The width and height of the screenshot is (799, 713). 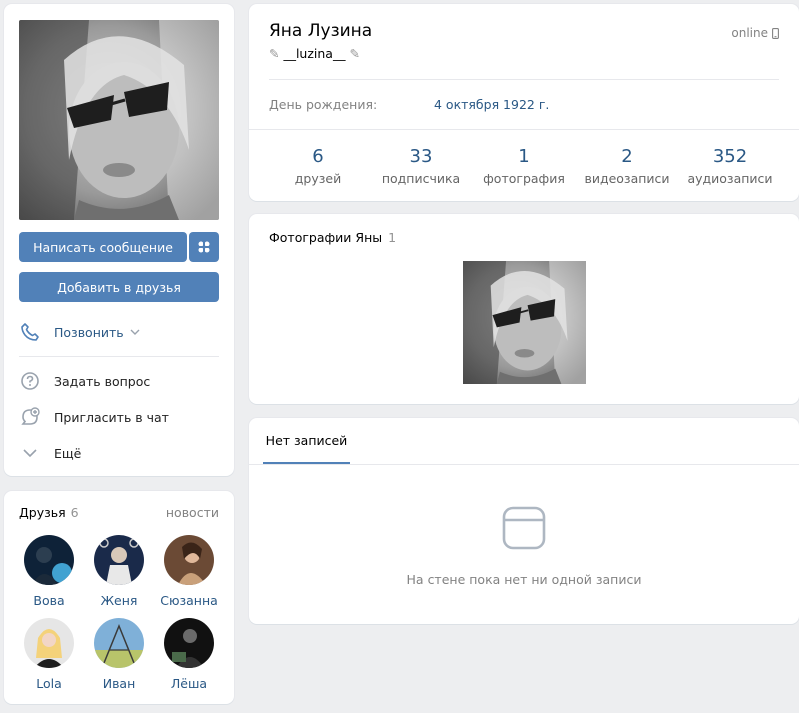 What do you see at coordinates (111, 417) in the screenshot?
I see `invite-chat-label: Пригласить в чат` at bounding box center [111, 417].